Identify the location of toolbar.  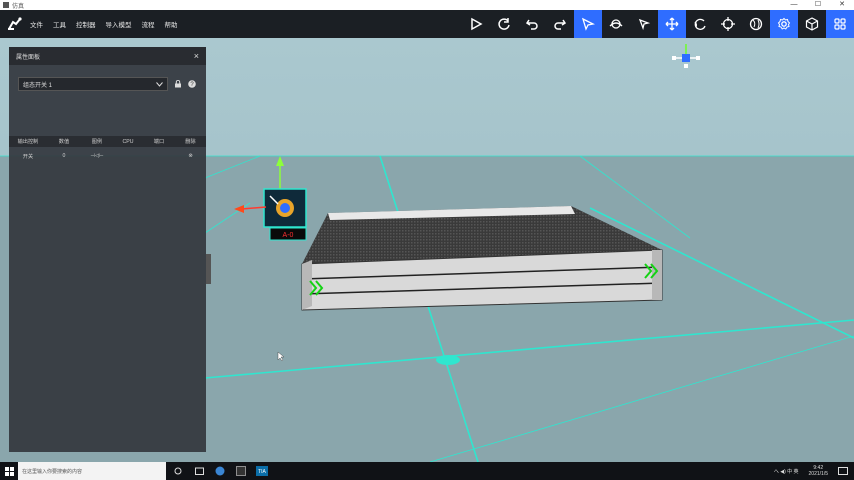
(658, 24).